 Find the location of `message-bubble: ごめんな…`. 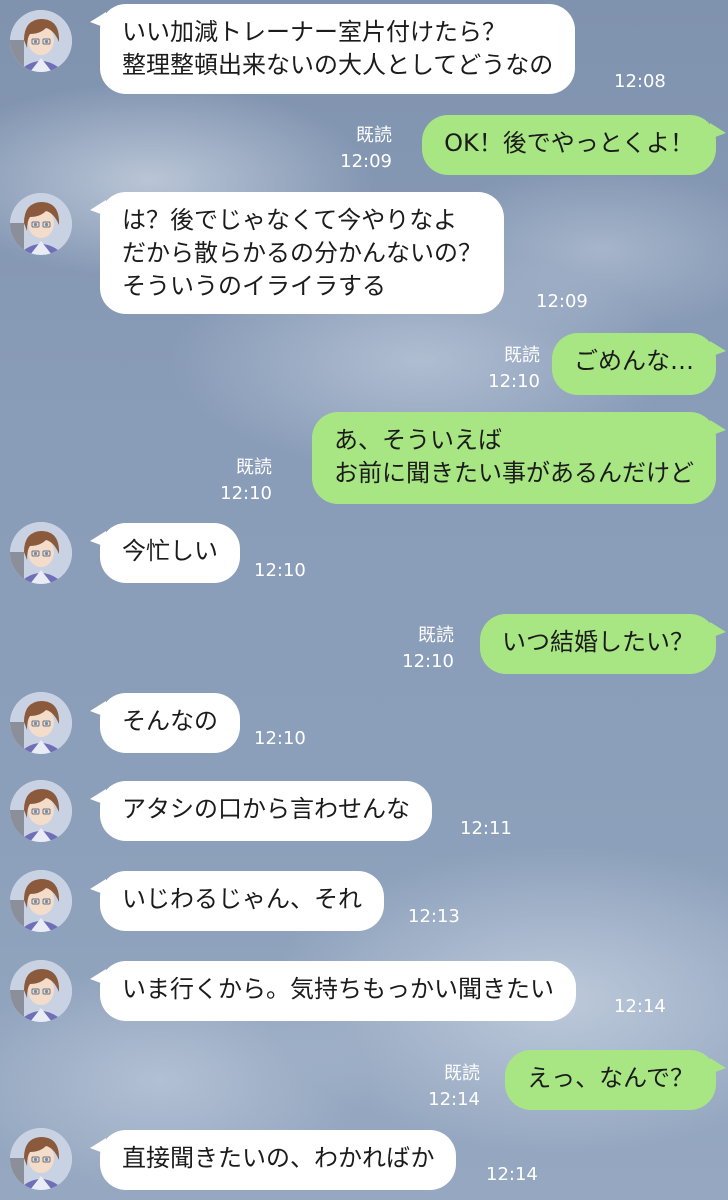

message-bubble: ごめんな… is located at coordinates (639, 364).